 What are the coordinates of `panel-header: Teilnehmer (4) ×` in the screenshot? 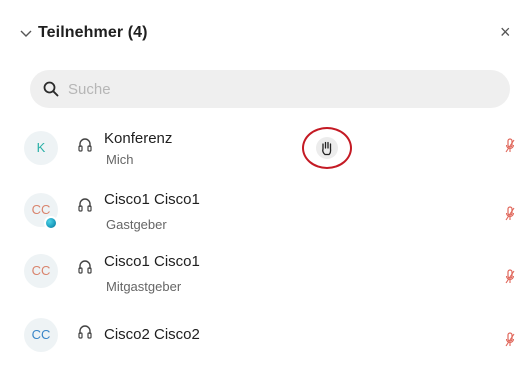 It's located at (259, 33).